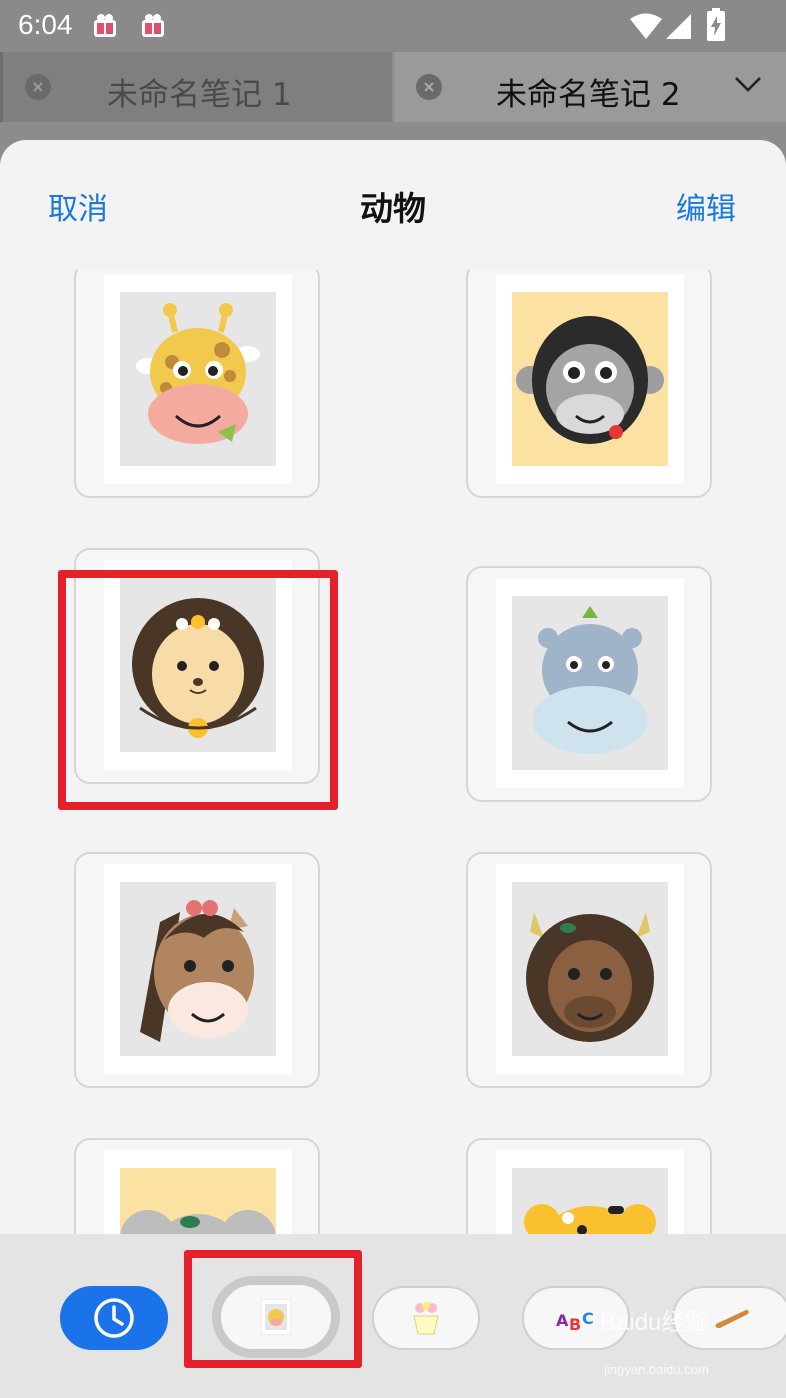 This screenshot has height=1398, width=786. I want to click on svg-text: B, so click(575, 1324).